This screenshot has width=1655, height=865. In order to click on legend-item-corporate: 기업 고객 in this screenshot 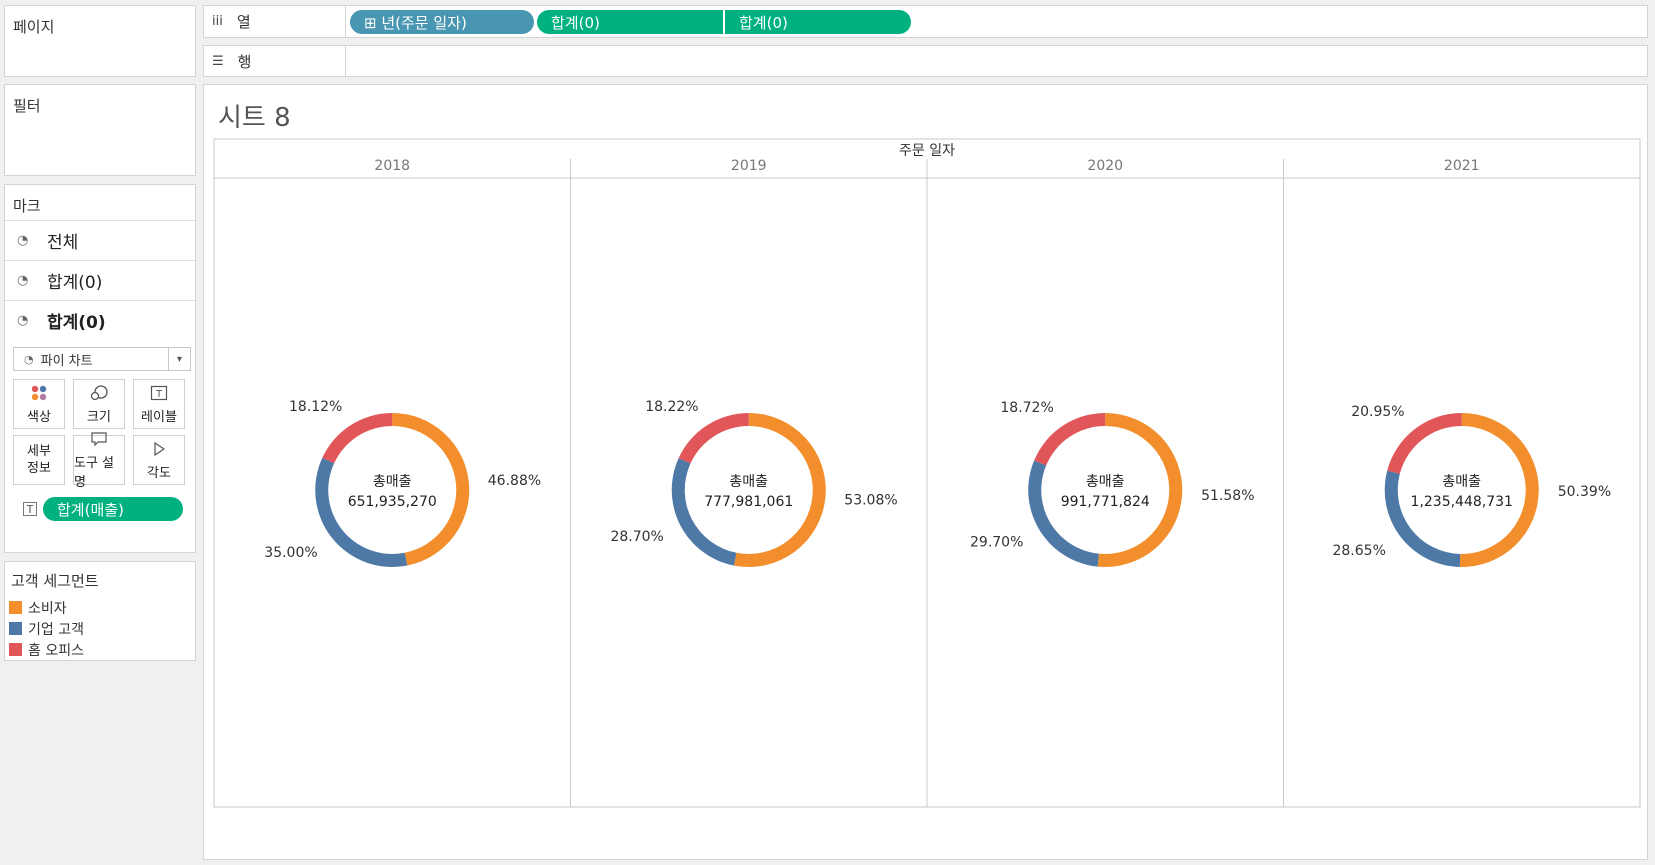, I will do `click(100, 628)`.